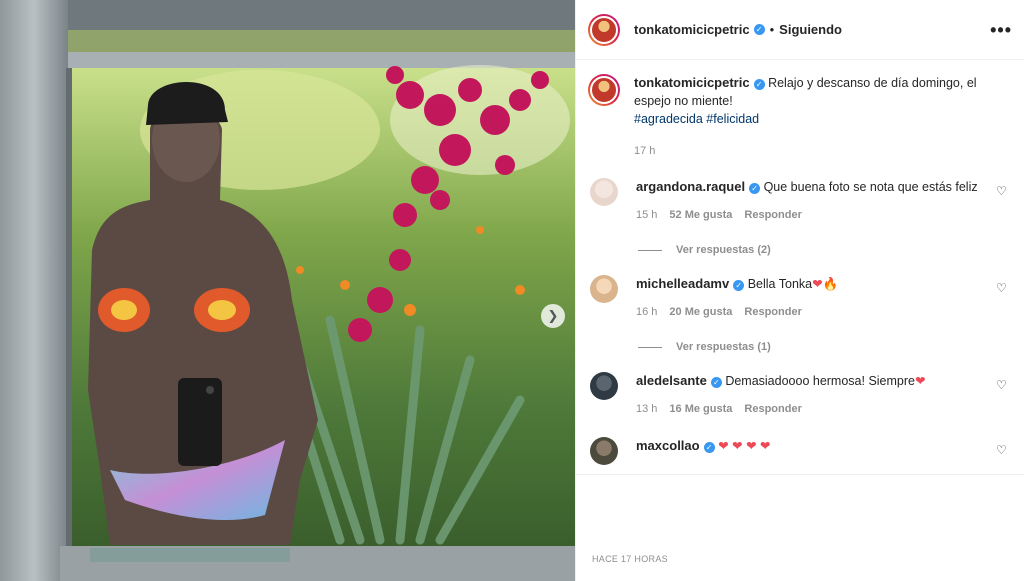 The image size is (1024, 581). What do you see at coordinates (811, 250) in the screenshot?
I see `view-replies-button: Ver respuestas (2)` at bounding box center [811, 250].